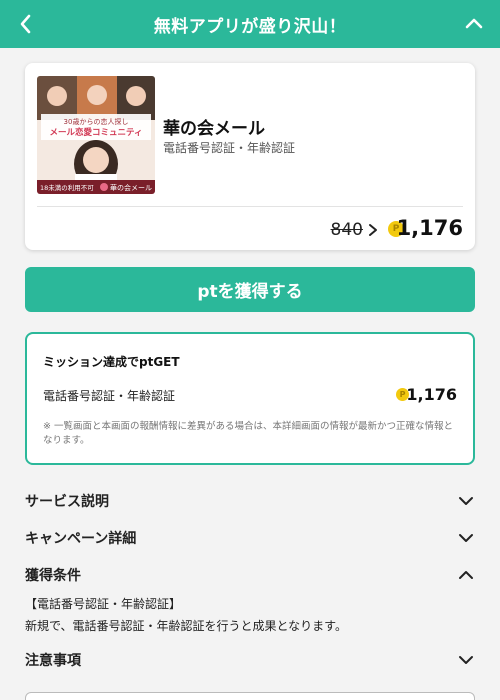  I want to click on divider, so click(250, 206).